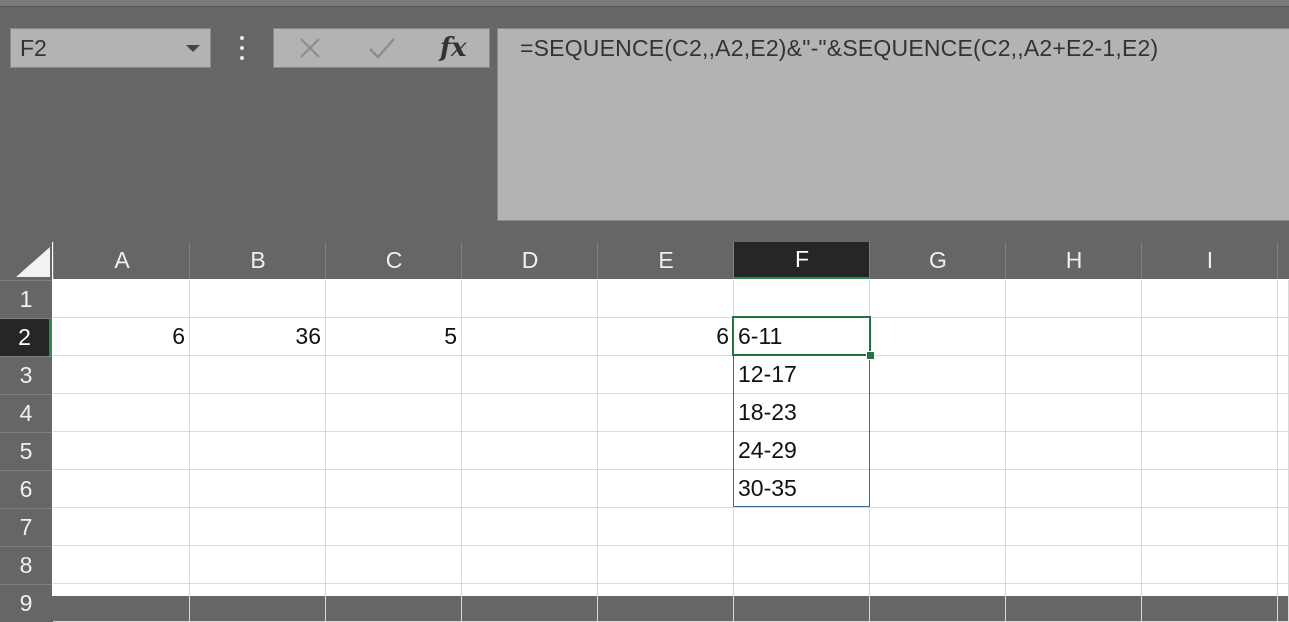  Describe the element at coordinates (1073, 451) in the screenshot. I see `cell-h5` at that location.